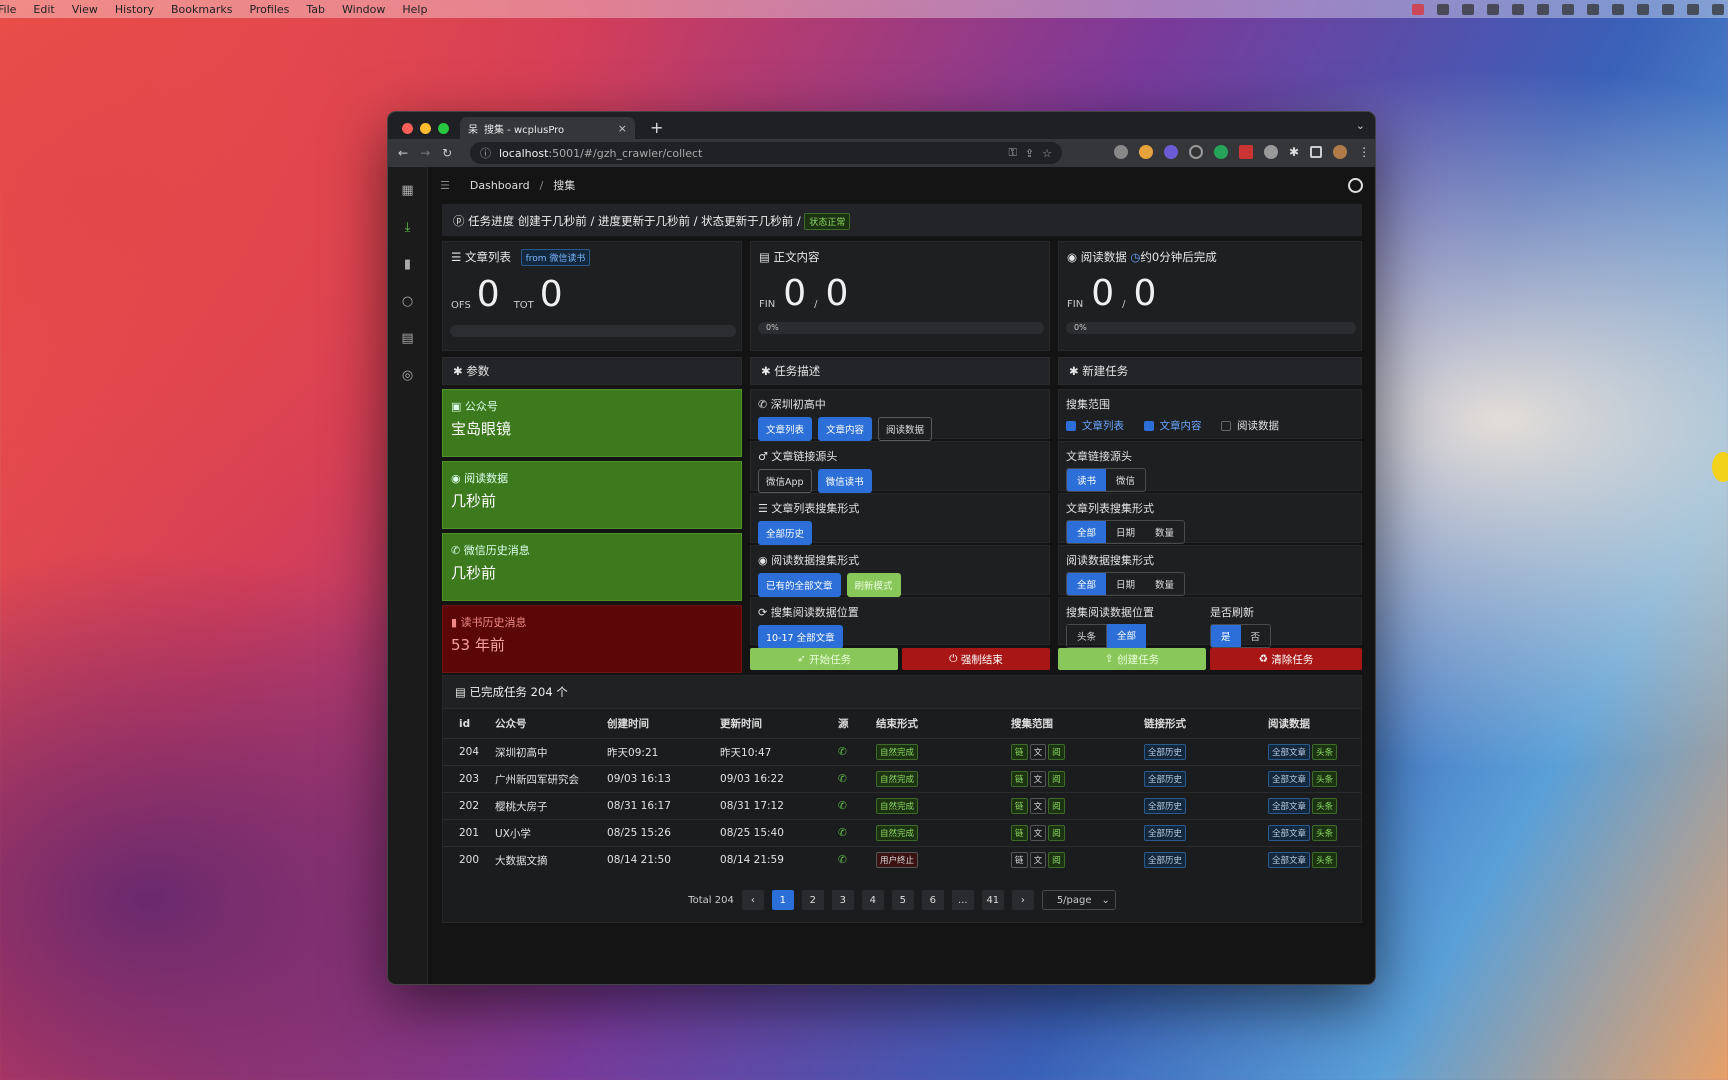  What do you see at coordinates (1468, 9) in the screenshot?
I see `display-icon` at bounding box center [1468, 9].